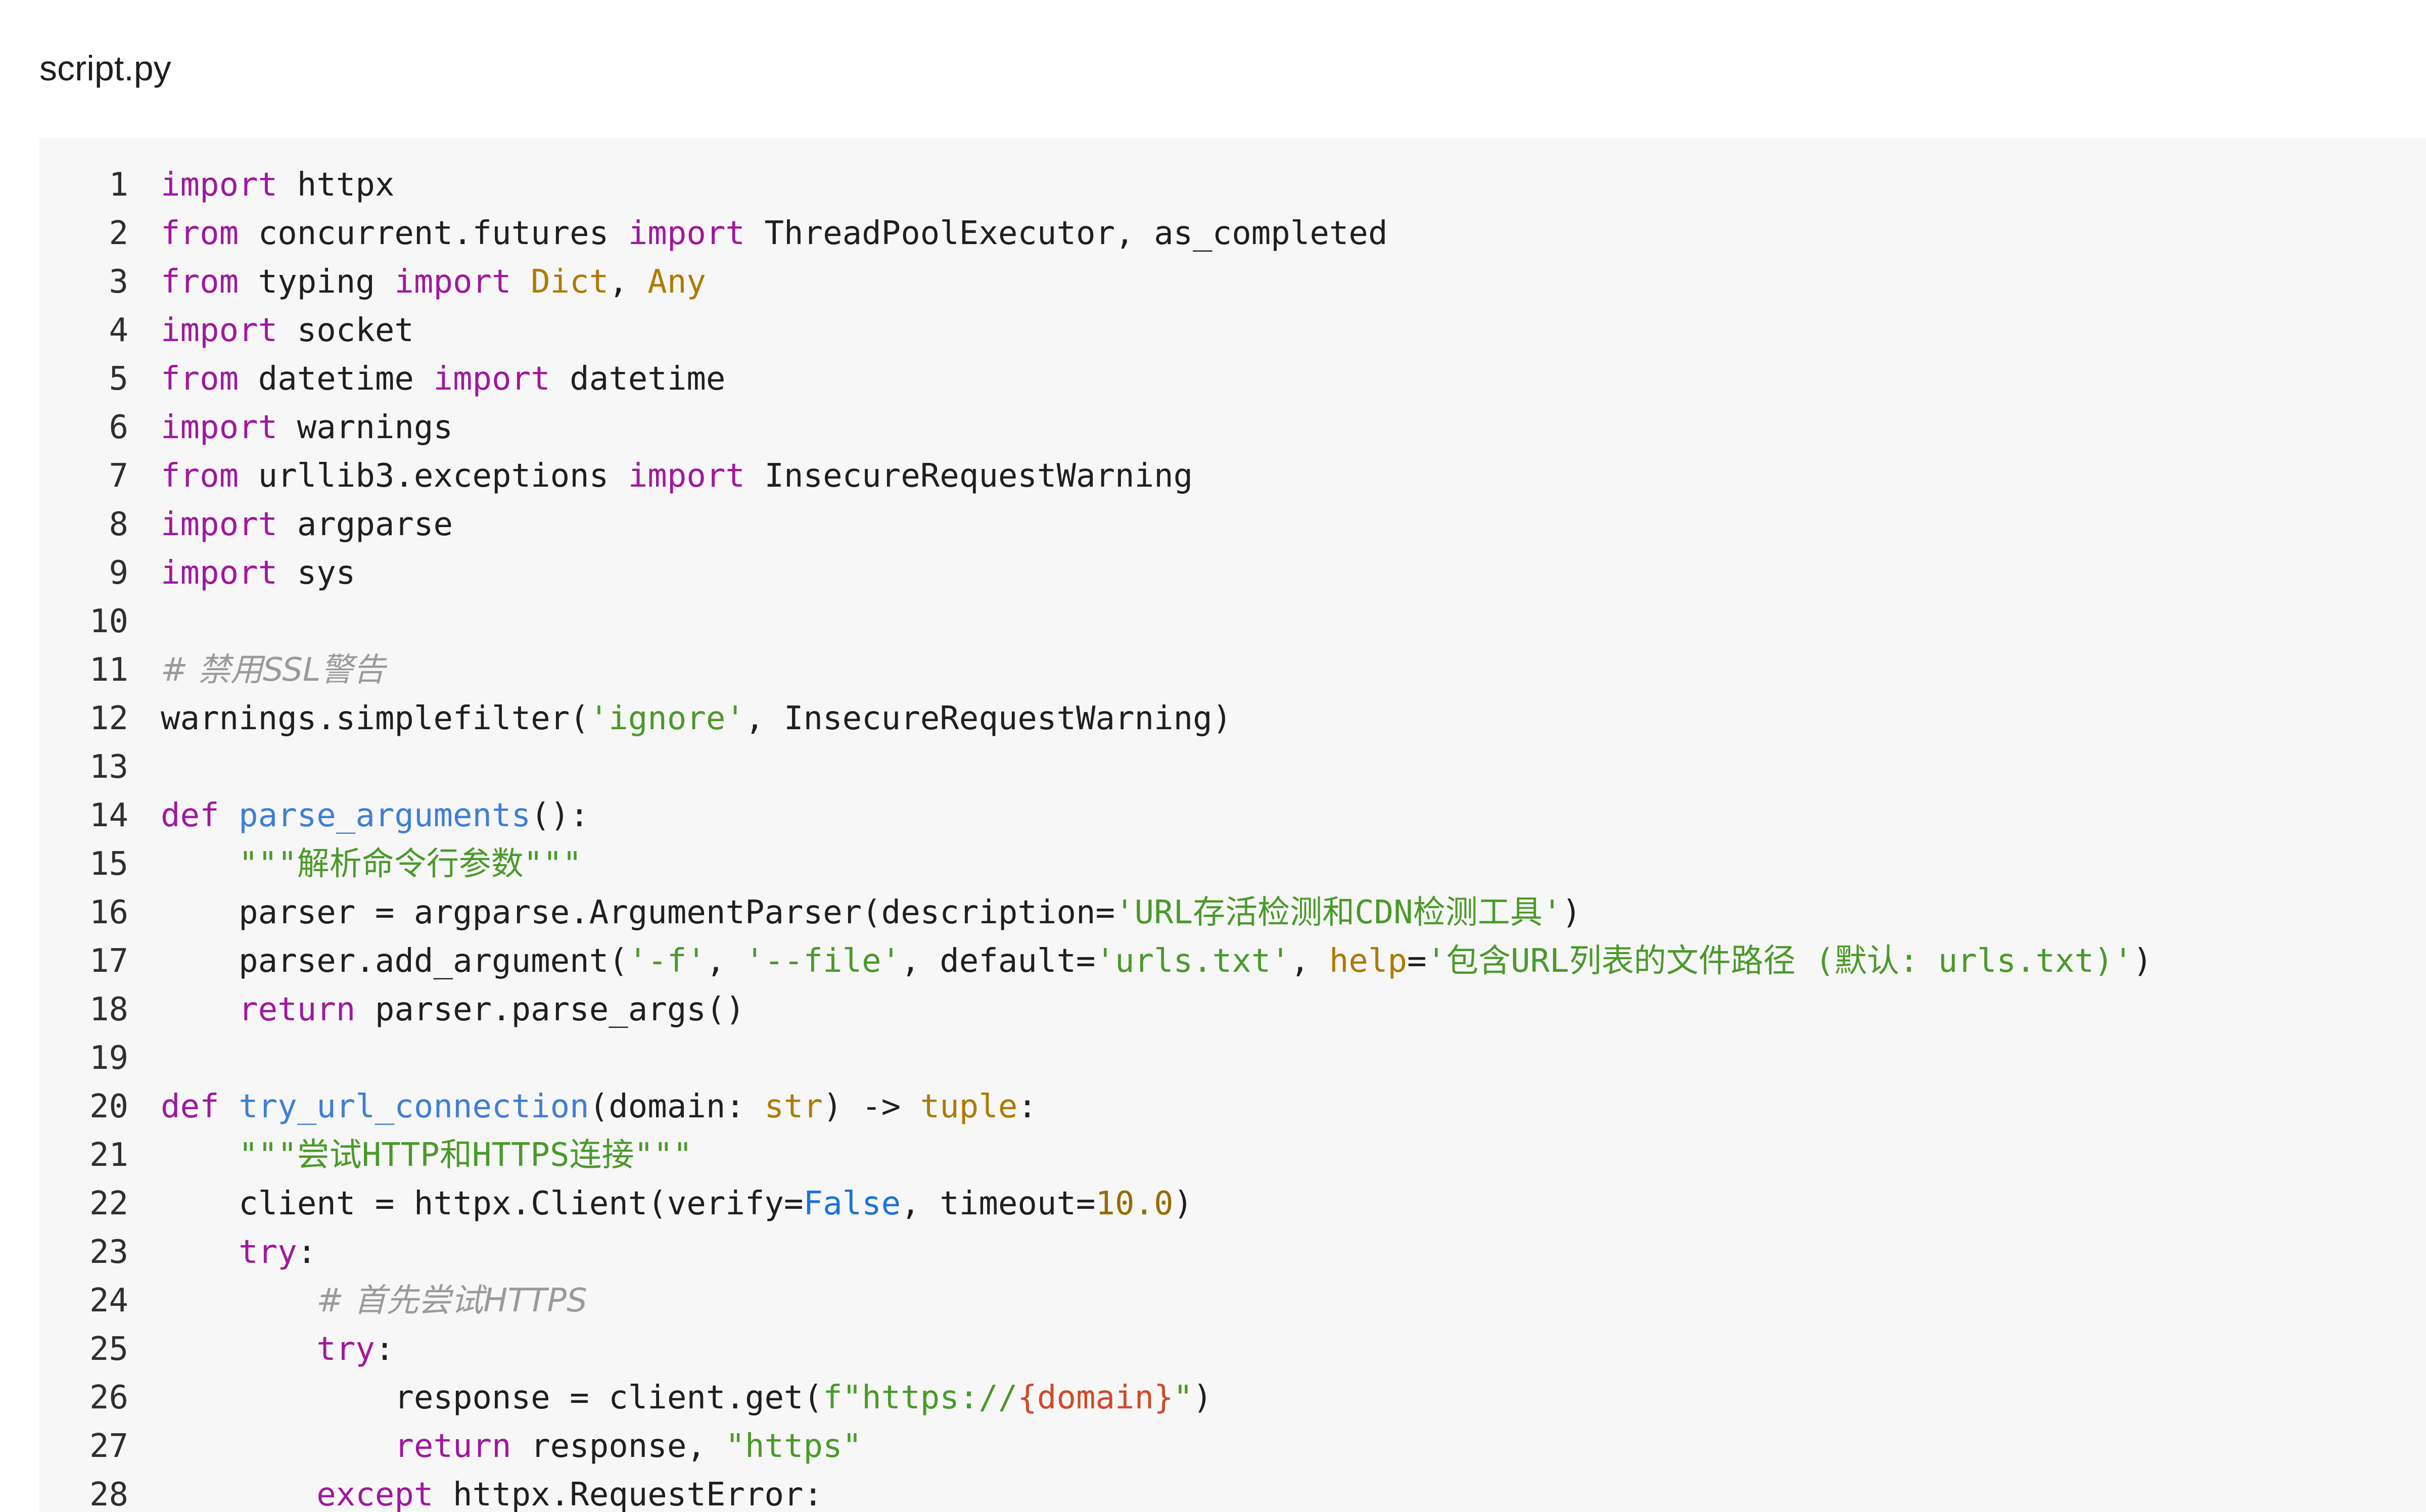 Image resolution: width=2426 pixels, height=1512 pixels. Describe the element at coordinates (988, 718) in the screenshot. I see `code-token: , InsecureRequestWarning)` at that location.